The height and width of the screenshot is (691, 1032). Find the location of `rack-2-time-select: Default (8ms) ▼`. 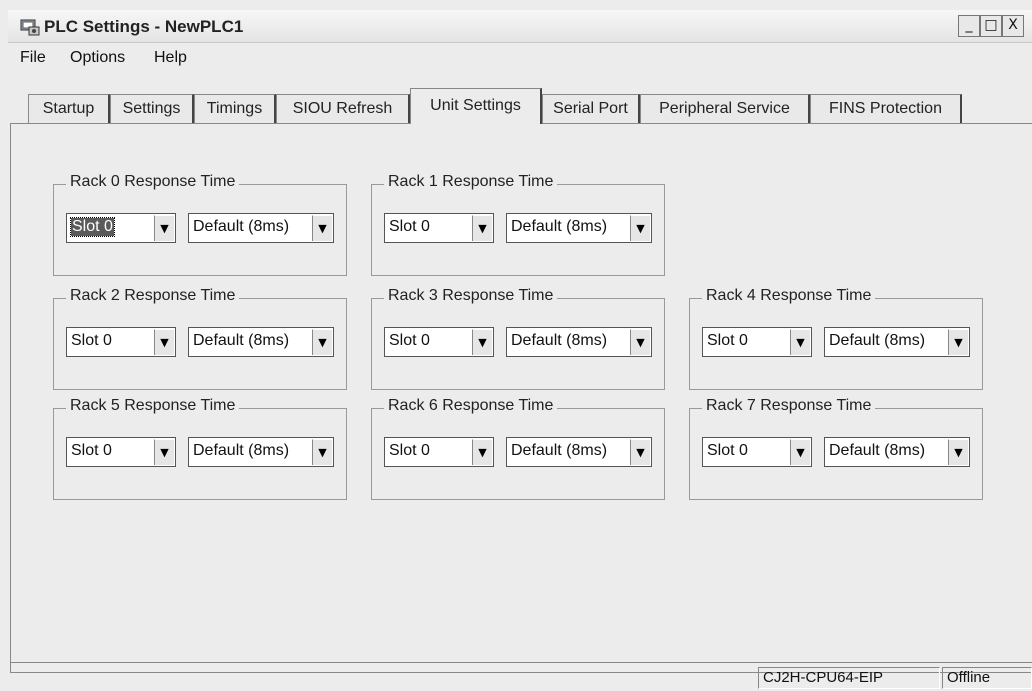

rack-2-time-select: Default (8ms) ▼ is located at coordinates (261, 342).